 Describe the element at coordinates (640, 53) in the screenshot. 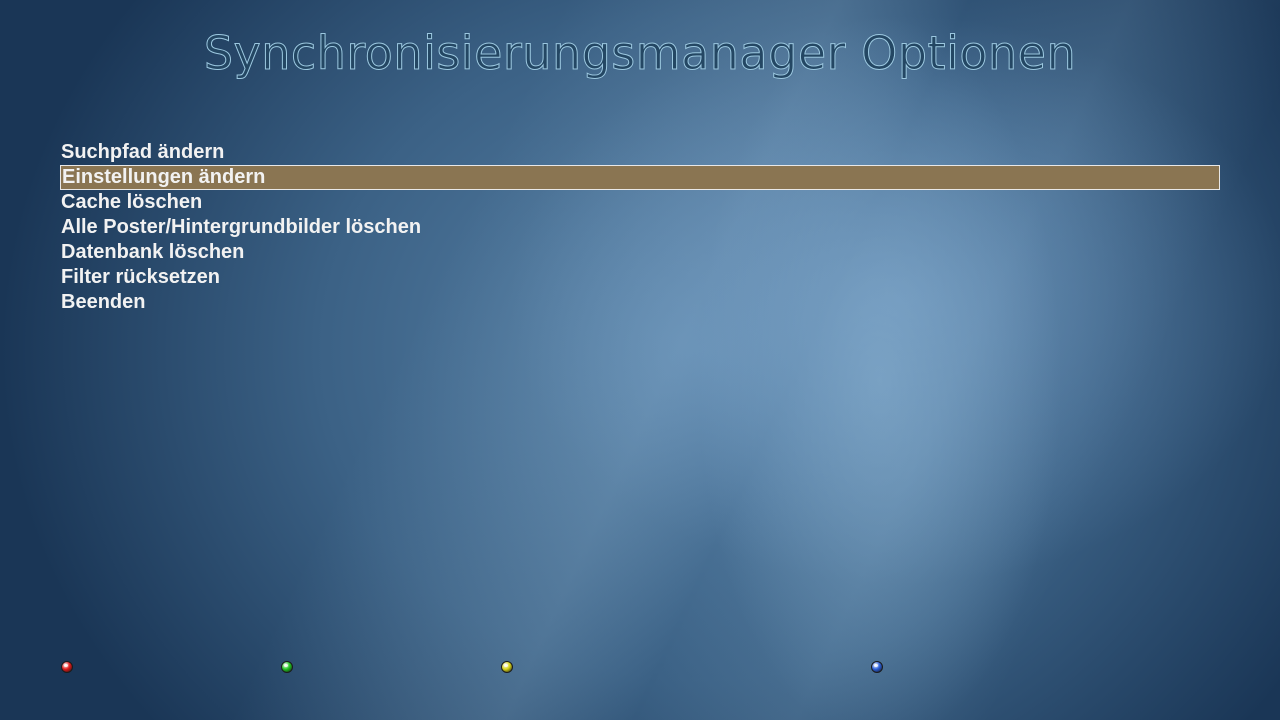

I see `page-title: Synchronisierungsmanager Optionen` at that location.